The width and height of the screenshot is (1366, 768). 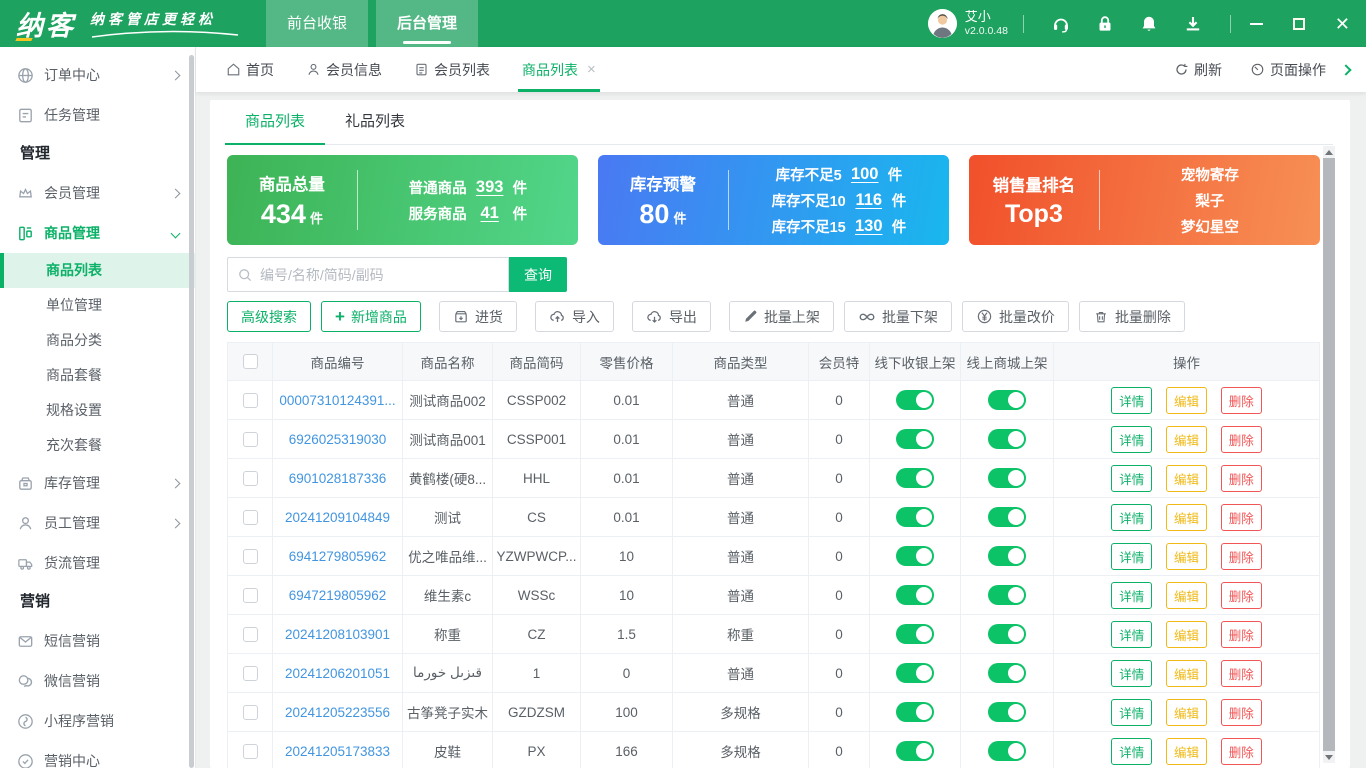 What do you see at coordinates (250, 362) in the screenshot?
I see `select-all-checkbox` at bounding box center [250, 362].